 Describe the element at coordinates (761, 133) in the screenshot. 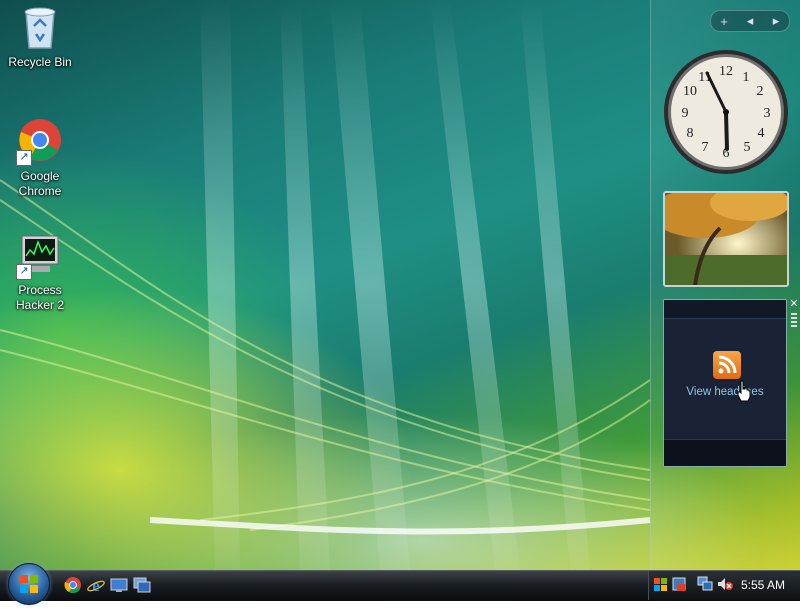

I see `svg-text: 4` at that location.